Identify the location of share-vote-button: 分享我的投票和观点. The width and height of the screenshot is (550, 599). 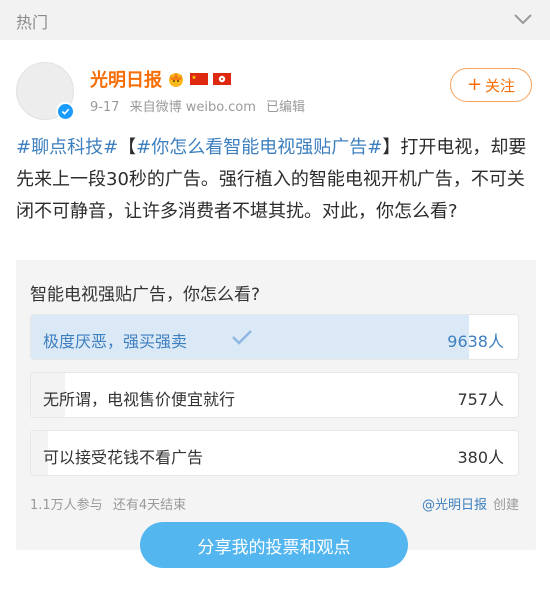
(274, 545).